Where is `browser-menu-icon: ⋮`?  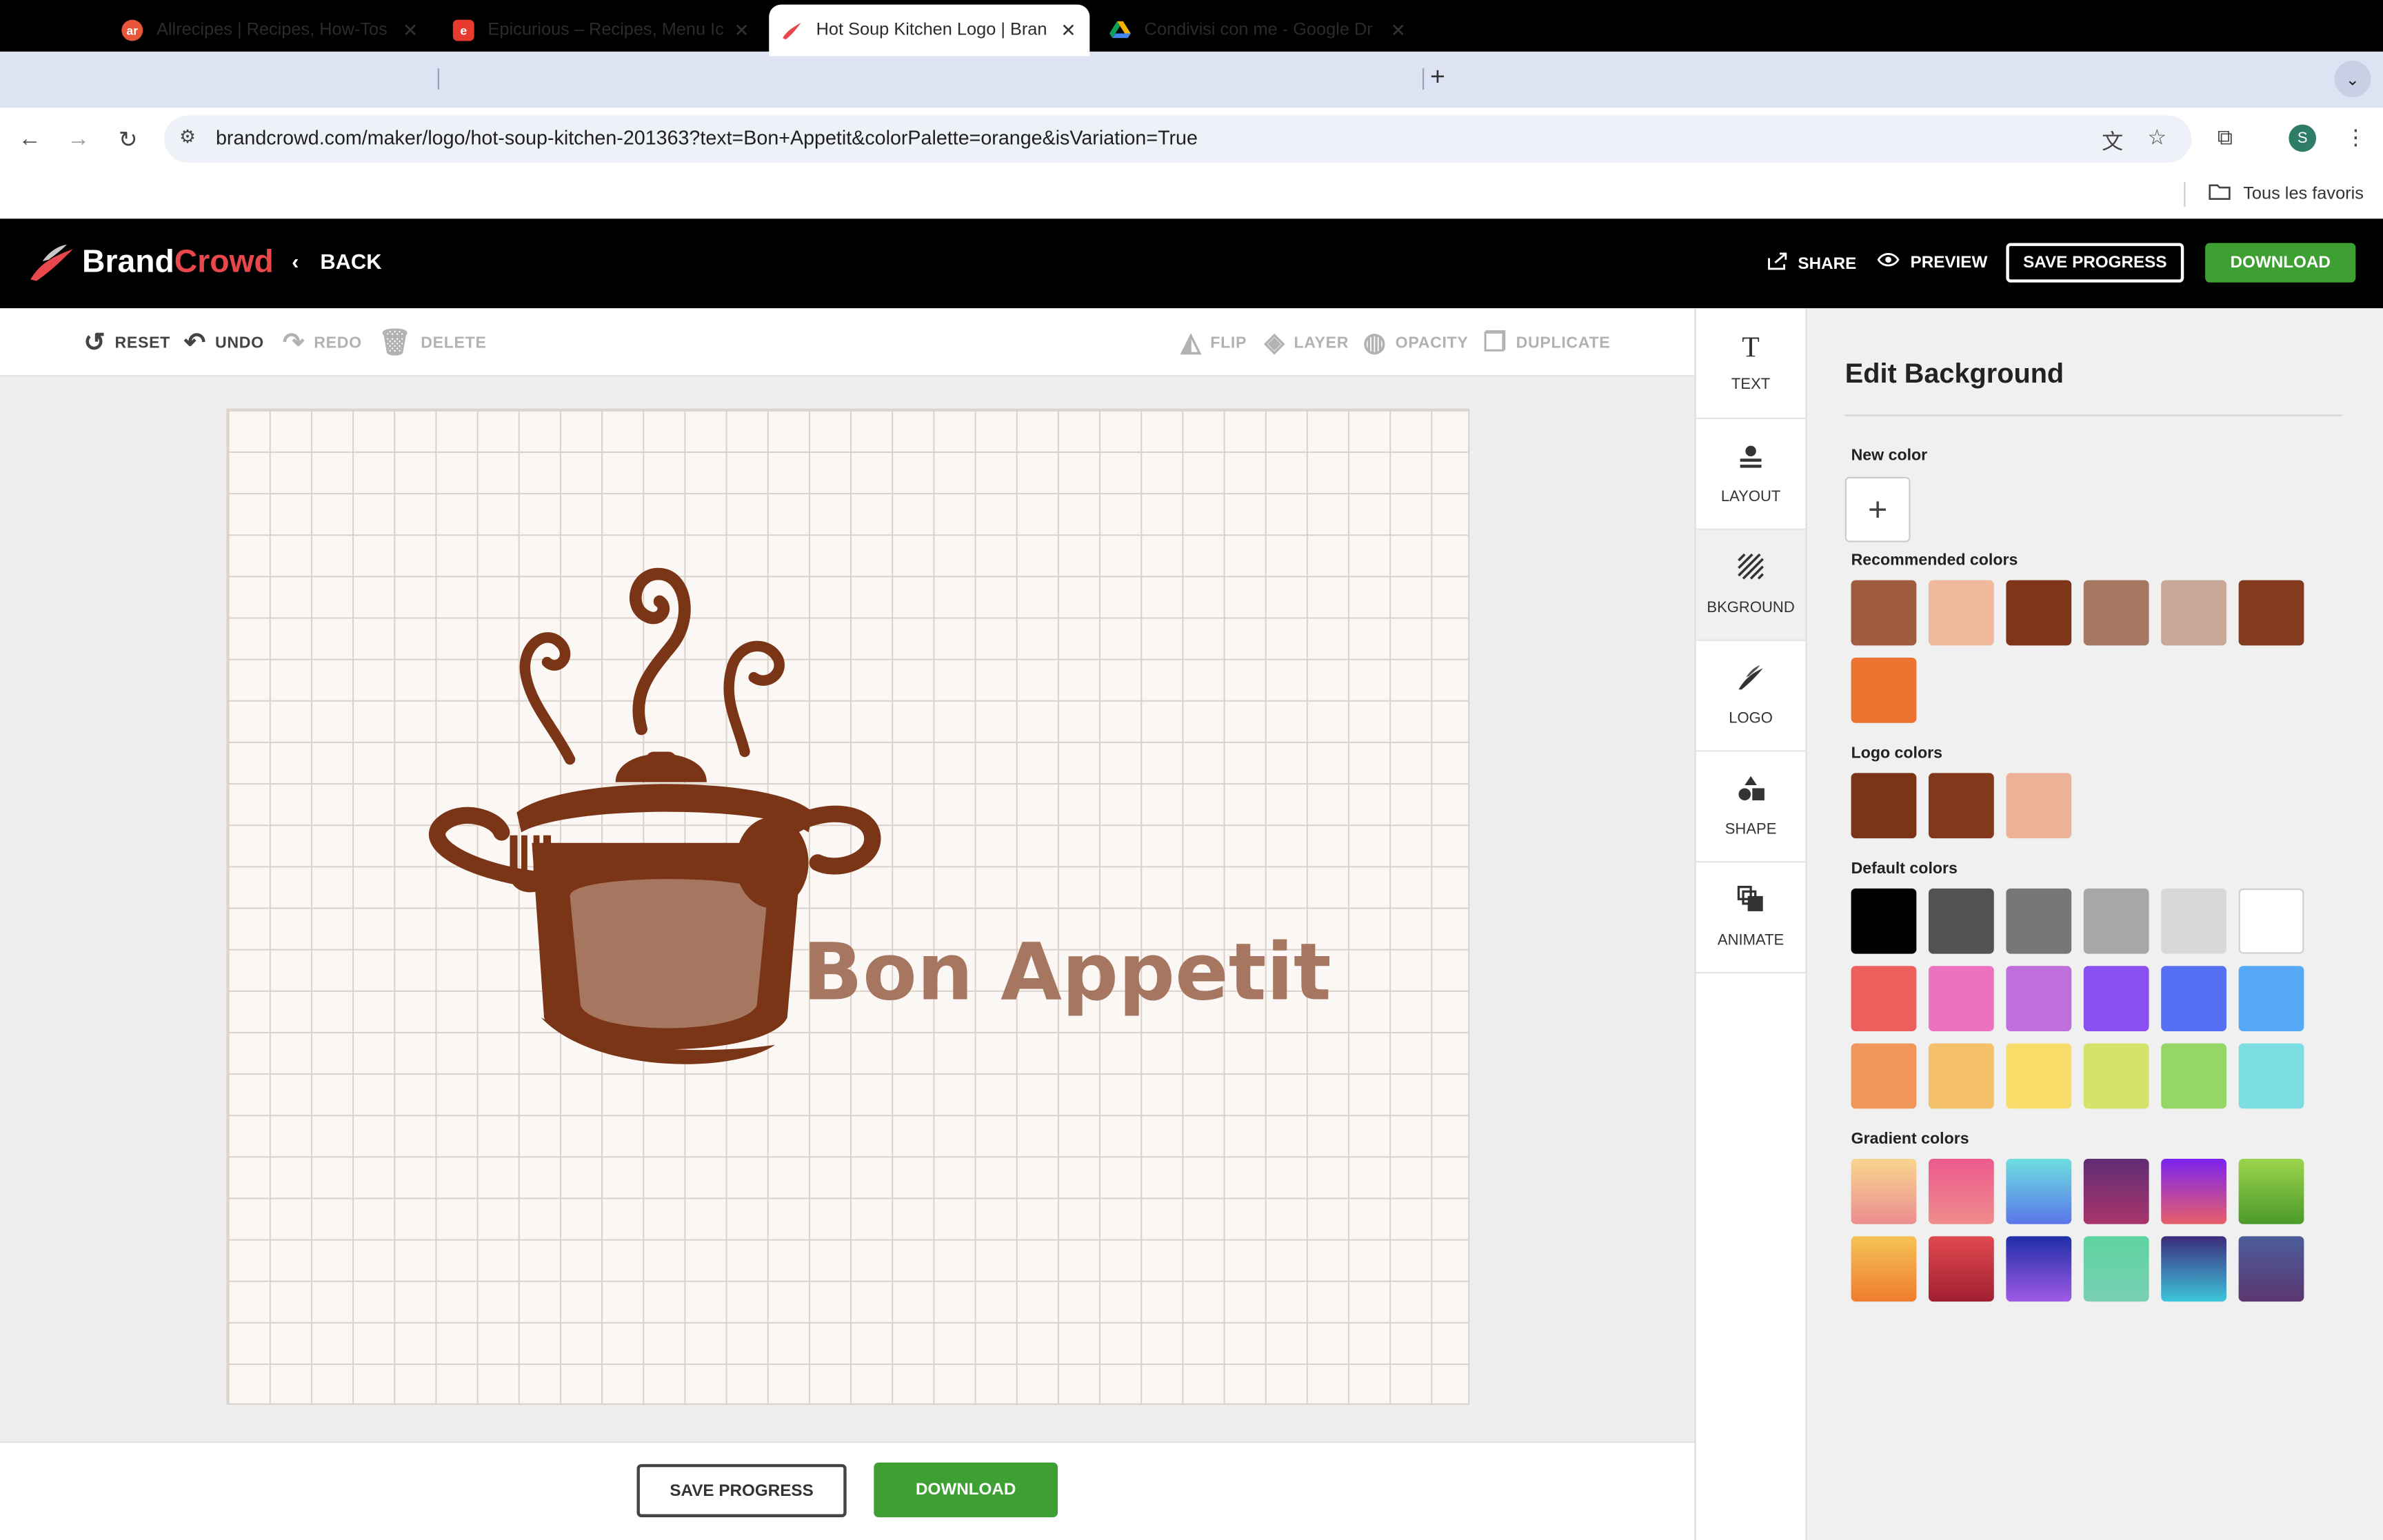
browser-menu-icon: ⋮ is located at coordinates (2355, 138).